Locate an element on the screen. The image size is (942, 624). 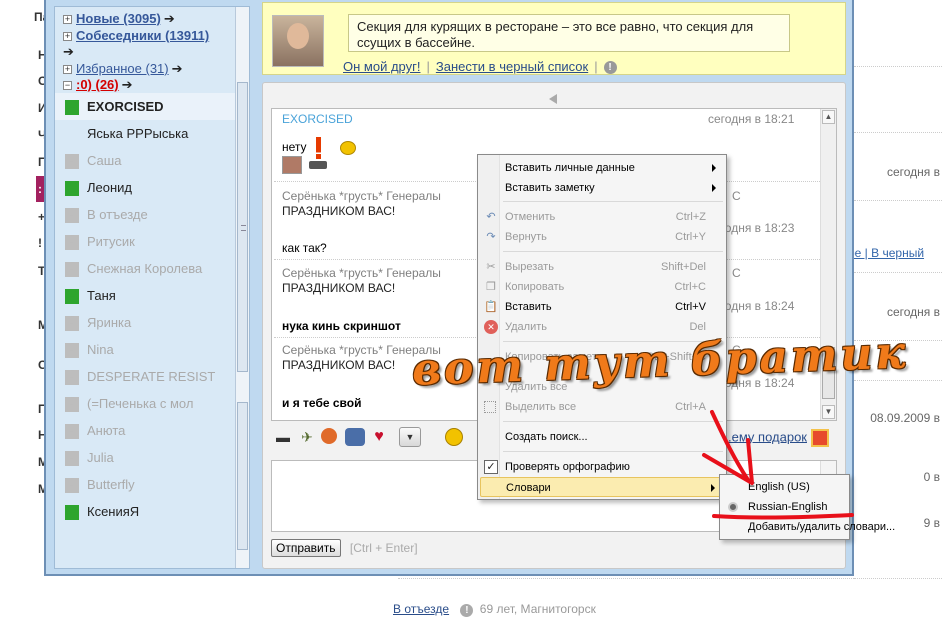
group-new: + Новые (3095) ➔ is located at coordinates (152, 19).